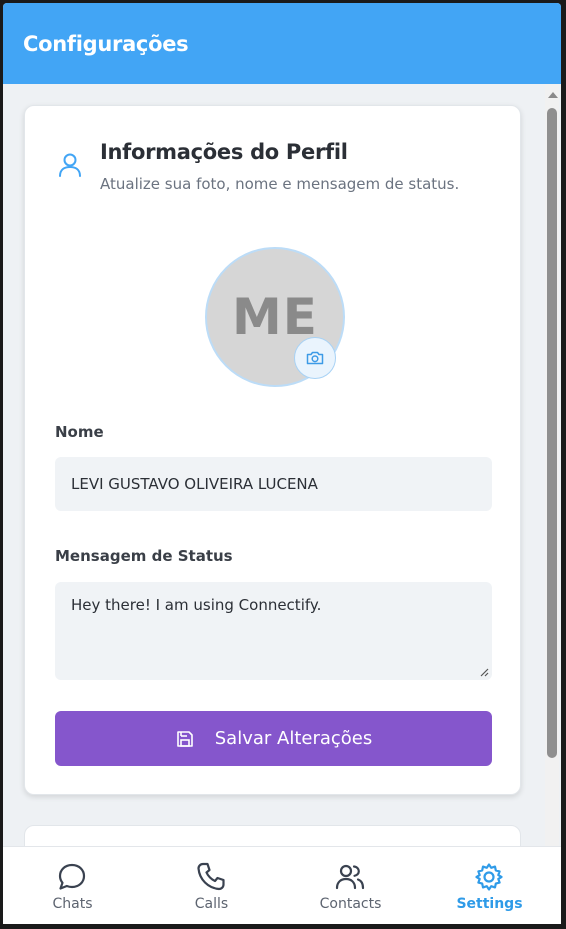  Describe the element at coordinates (273, 484) in the screenshot. I see `name-input` at that location.